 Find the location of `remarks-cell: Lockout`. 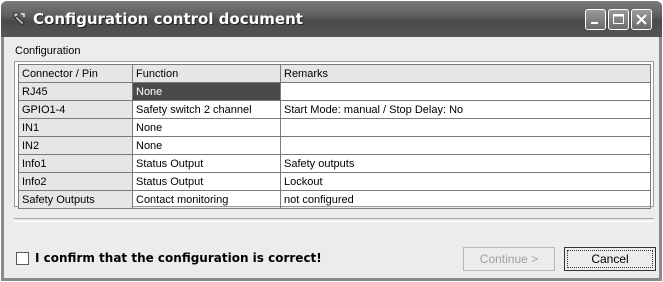

remarks-cell: Lockout is located at coordinates (465, 181).